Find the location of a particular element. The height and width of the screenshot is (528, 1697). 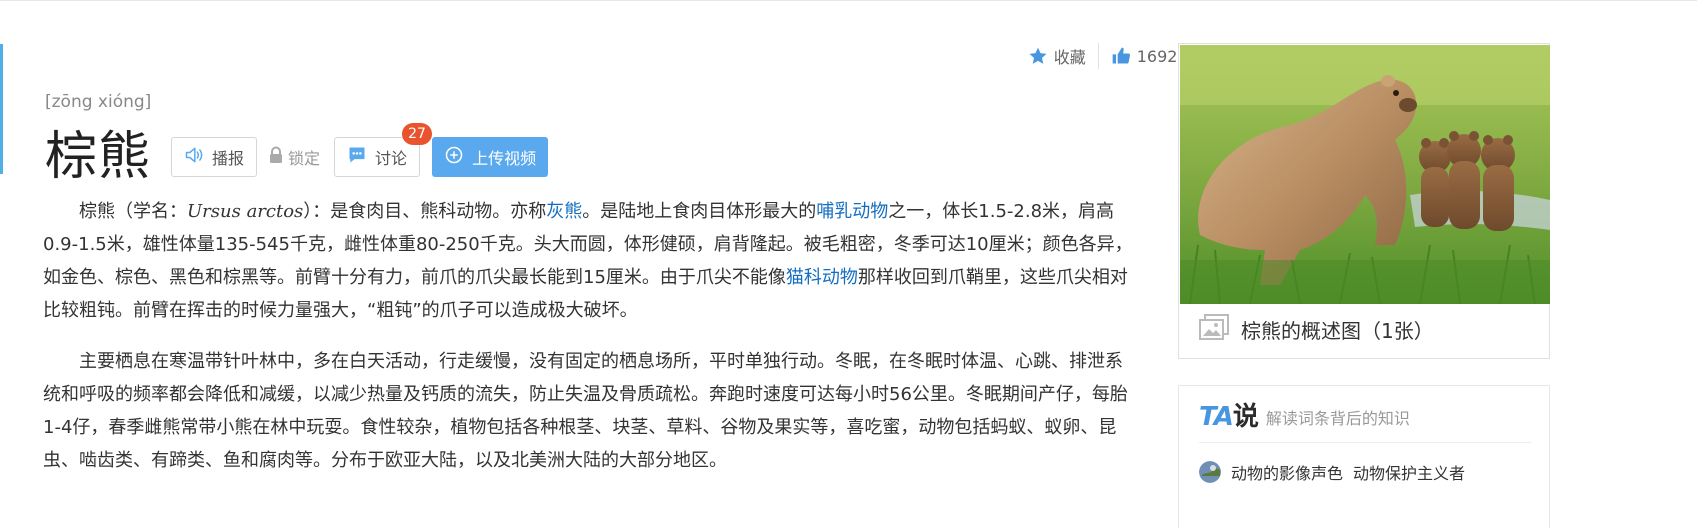

upload-video-label: 上传视频 is located at coordinates (504, 158).